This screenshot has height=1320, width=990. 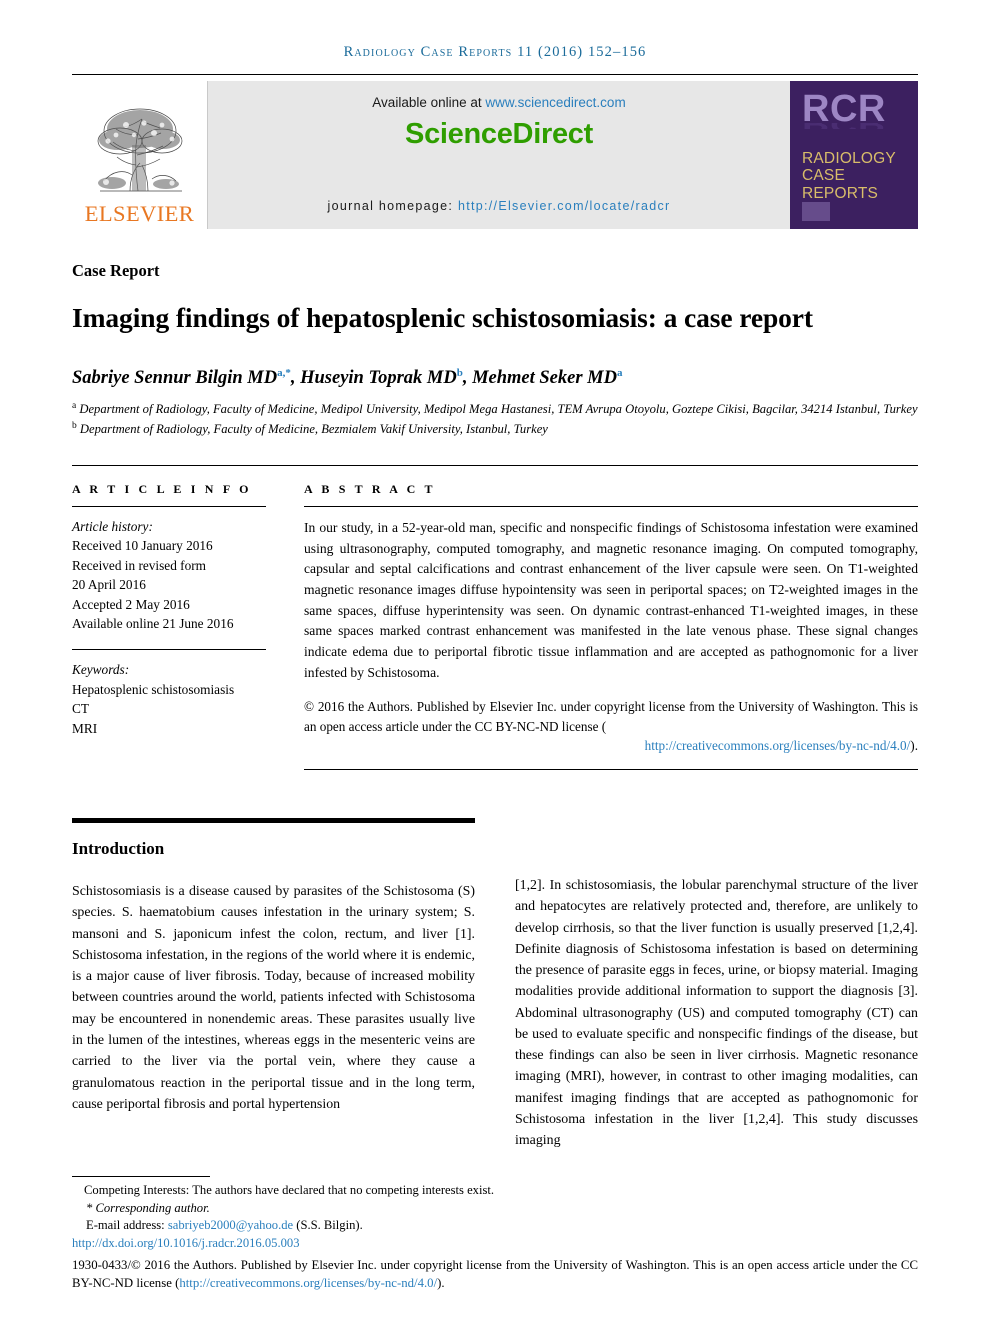 I want to click on rcr-line-radiology: RADIOLOGY, so click(x=849, y=158).